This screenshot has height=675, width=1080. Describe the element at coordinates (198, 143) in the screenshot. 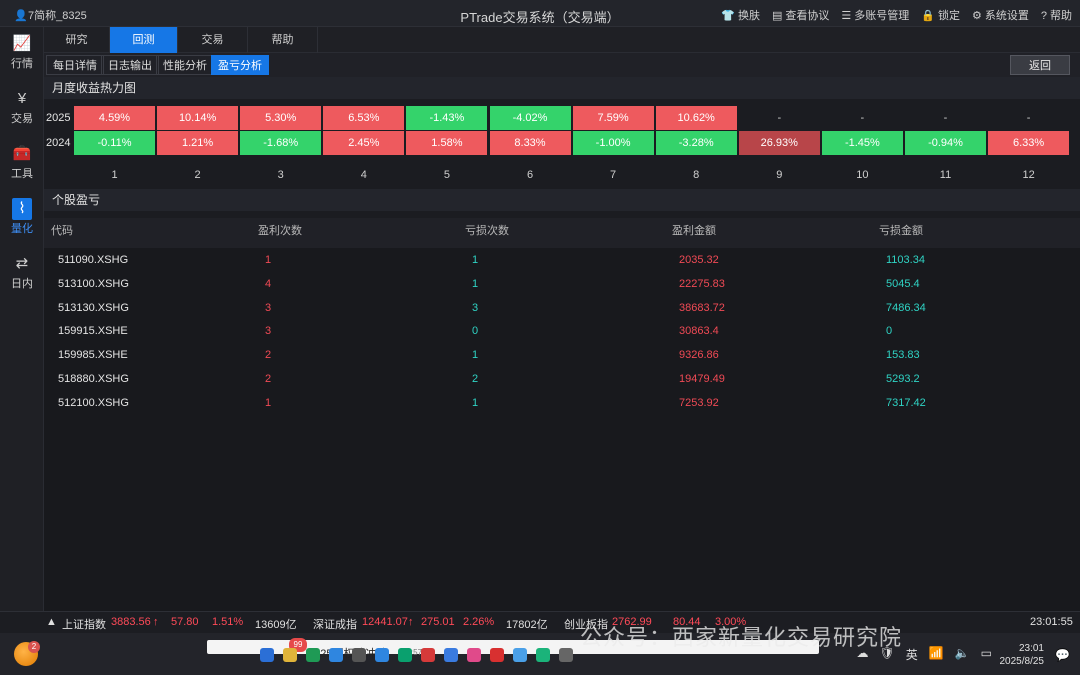

I see `heatmap-cell: 1.21%` at that location.